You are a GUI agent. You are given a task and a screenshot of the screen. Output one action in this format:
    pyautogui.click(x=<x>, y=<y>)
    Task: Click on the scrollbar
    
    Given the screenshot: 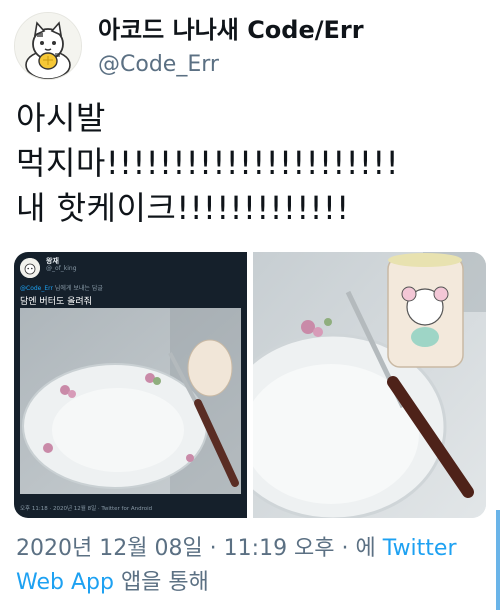 What is the action you would take?
    pyautogui.click(x=498, y=560)
    